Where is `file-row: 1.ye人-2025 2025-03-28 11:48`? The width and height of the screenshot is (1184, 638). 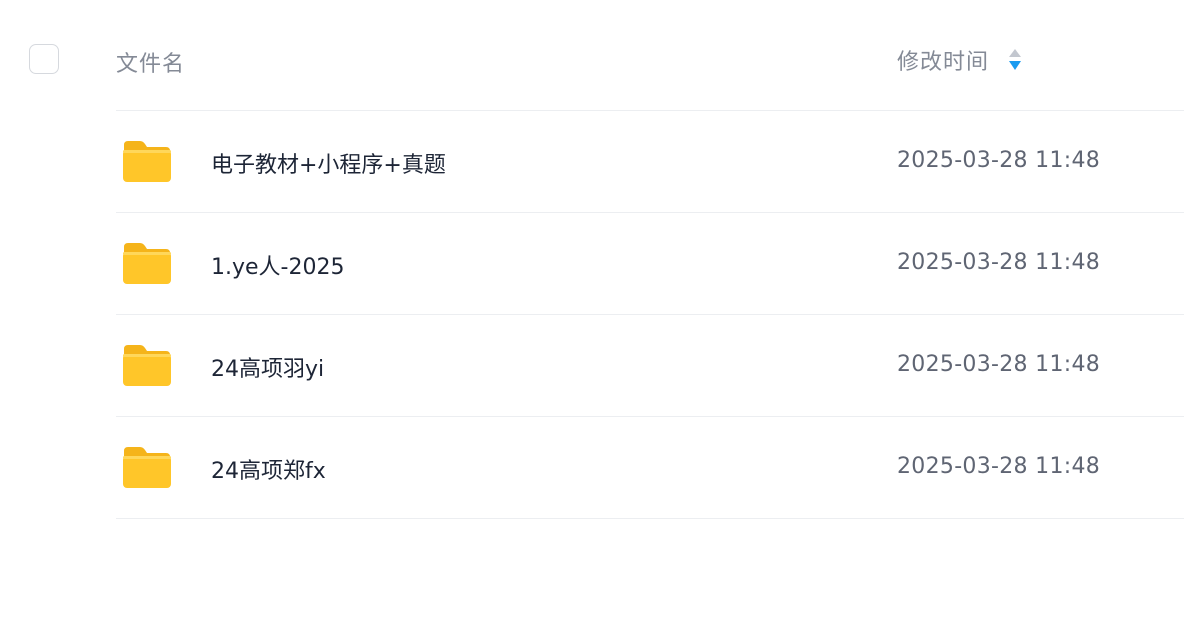
file-row: 1.ye人-2025 2025-03-28 11:48 is located at coordinates (650, 264).